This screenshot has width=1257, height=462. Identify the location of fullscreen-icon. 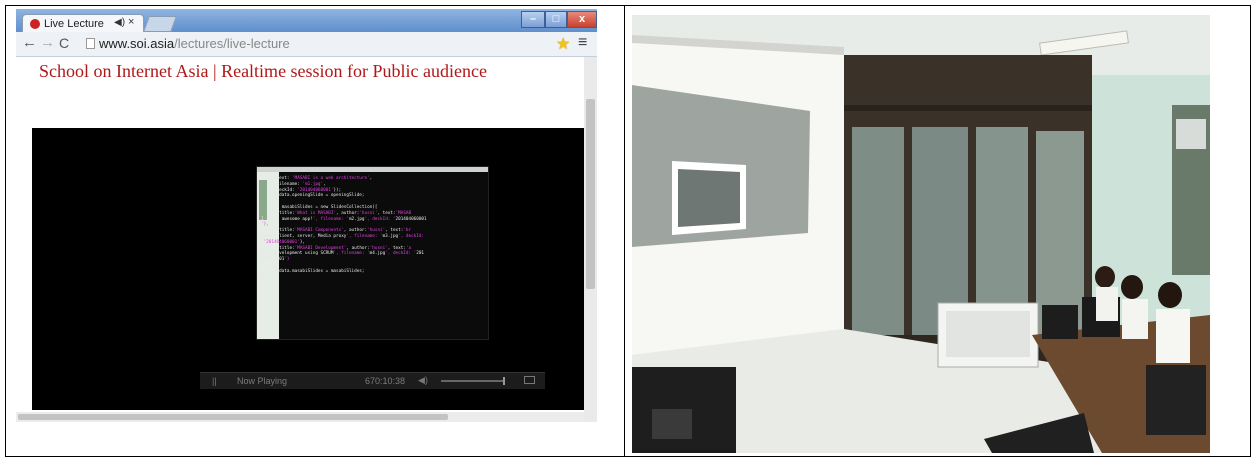
(529, 380).